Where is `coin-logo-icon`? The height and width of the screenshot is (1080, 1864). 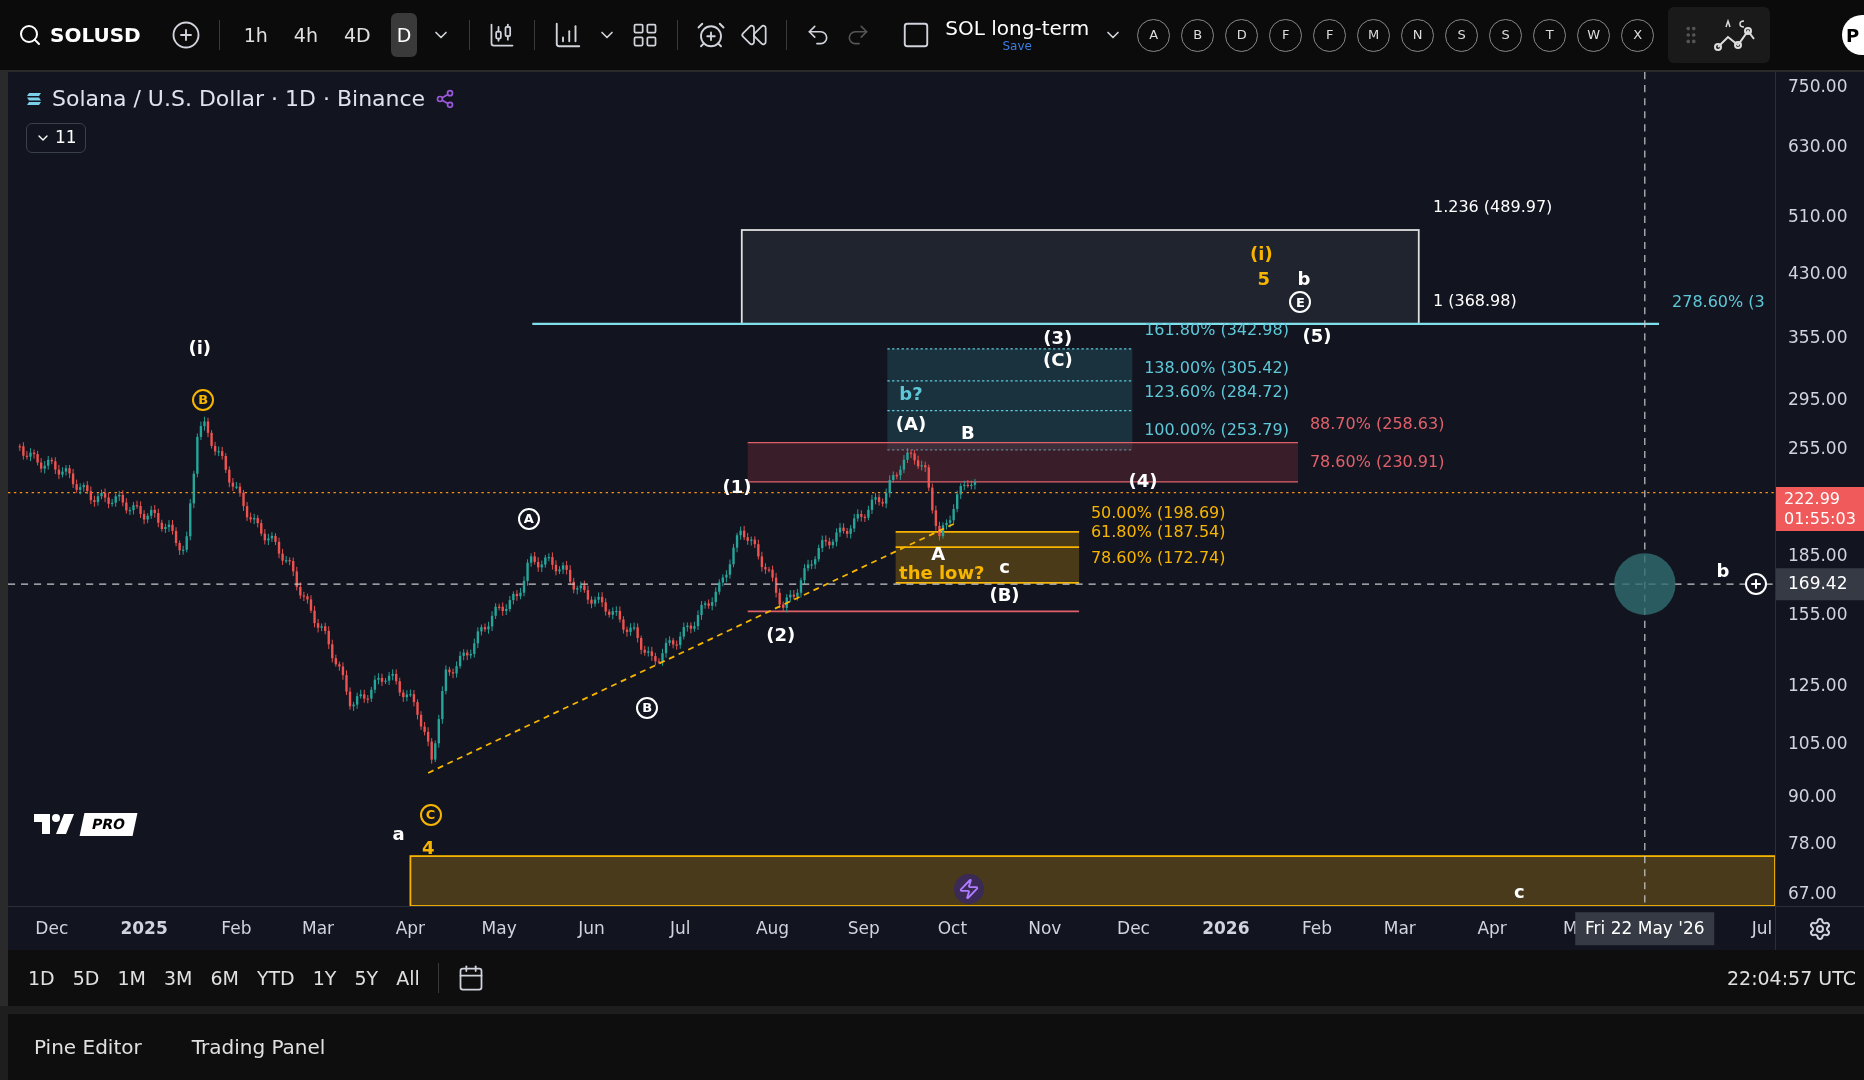
coin-logo-icon is located at coordinates (34, 98).